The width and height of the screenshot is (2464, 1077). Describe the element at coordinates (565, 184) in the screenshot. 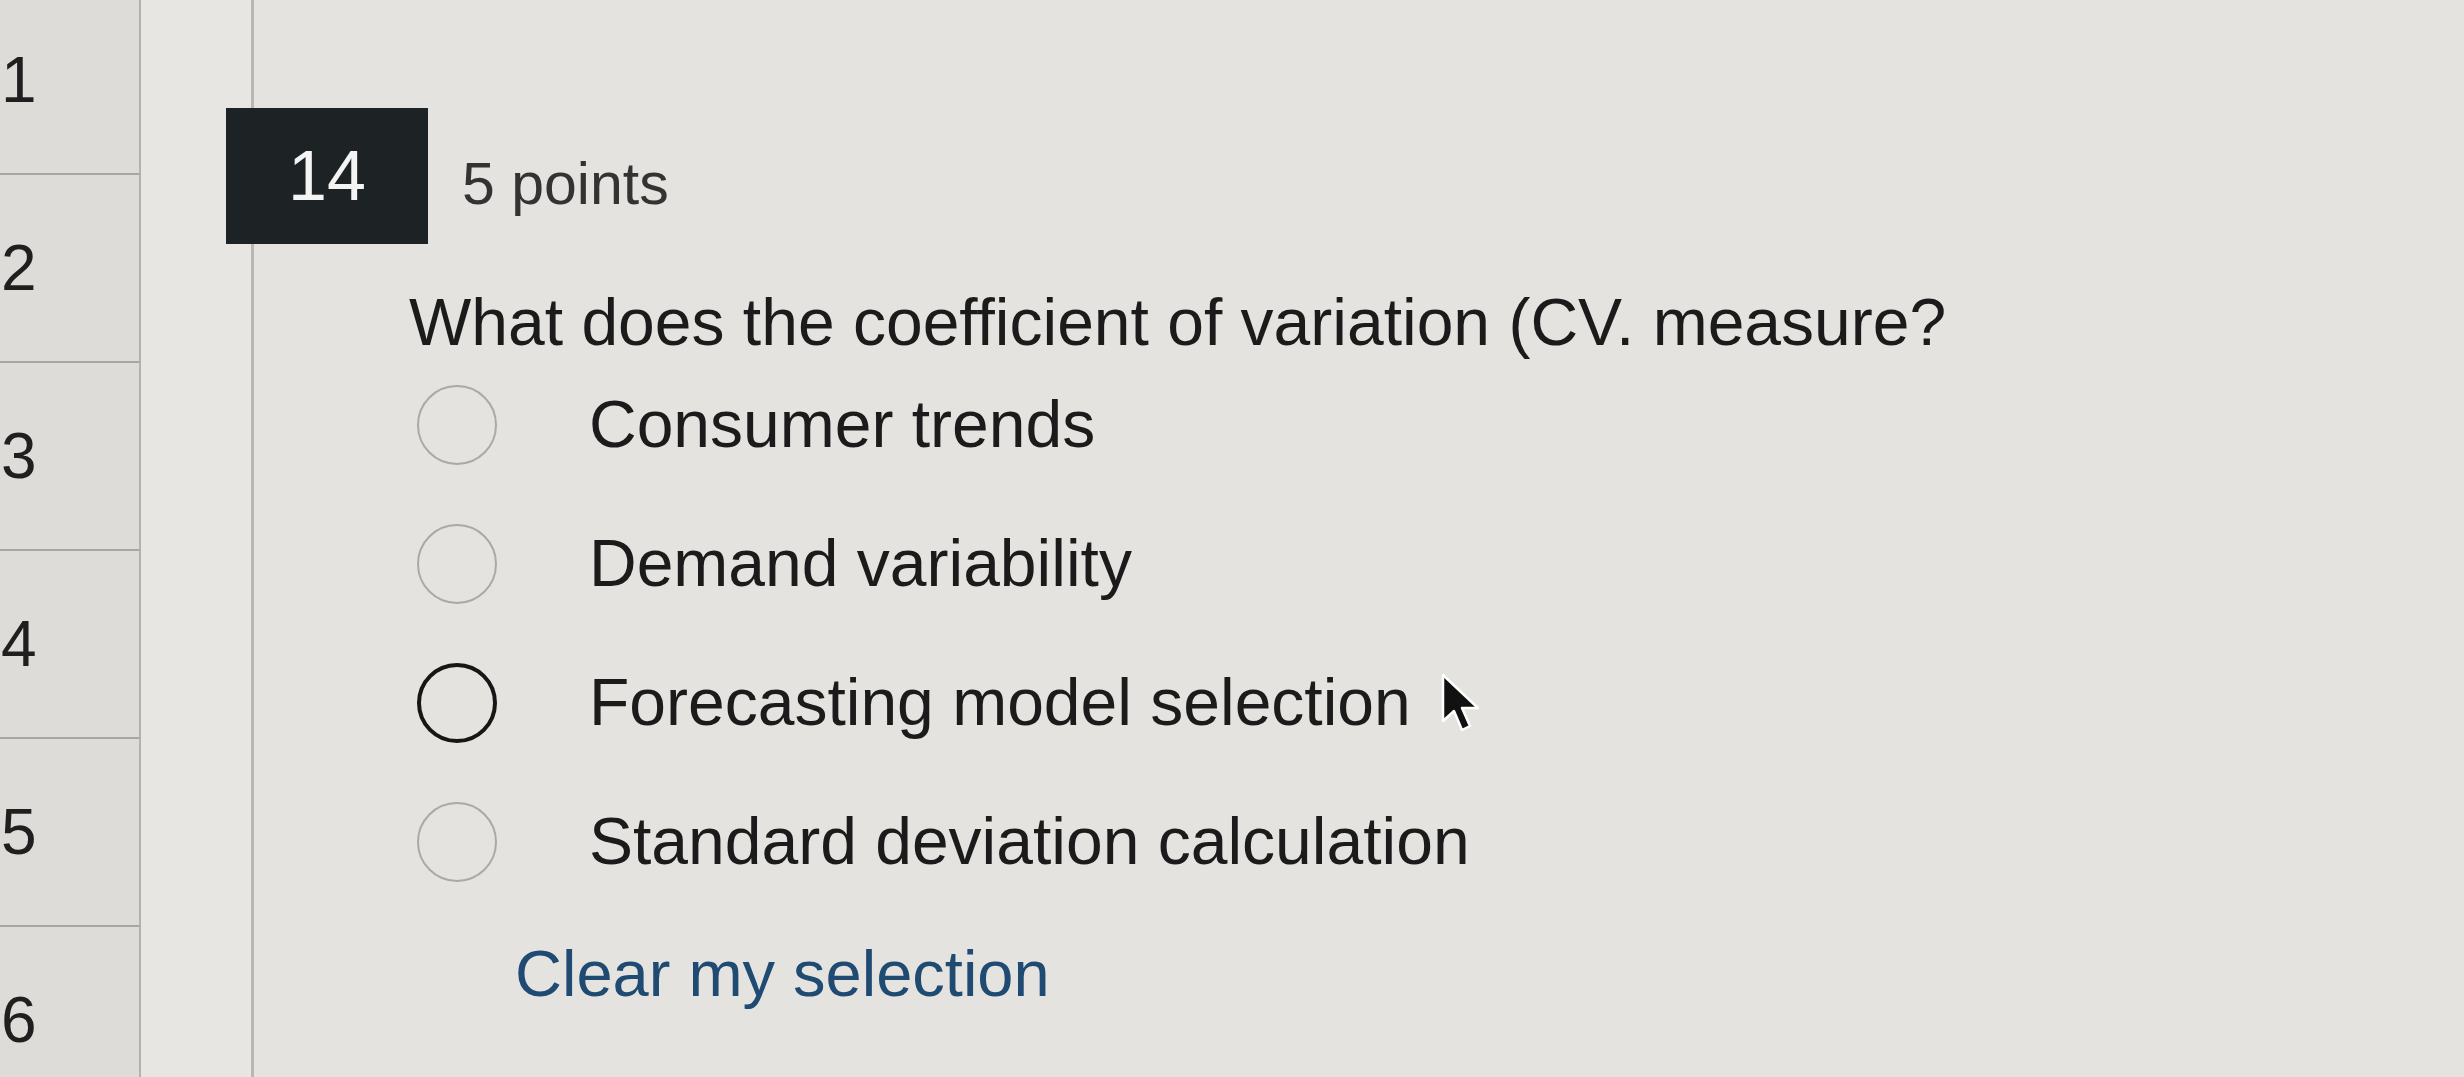

I see `points-label: 5 points` at that location.